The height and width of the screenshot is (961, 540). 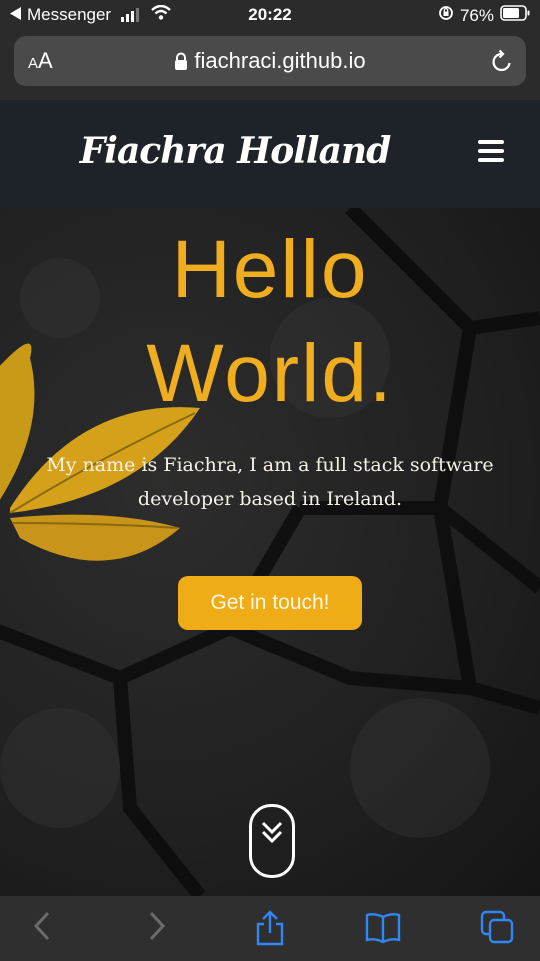 I want to click on forward-icon, so click(x=157, y=928).